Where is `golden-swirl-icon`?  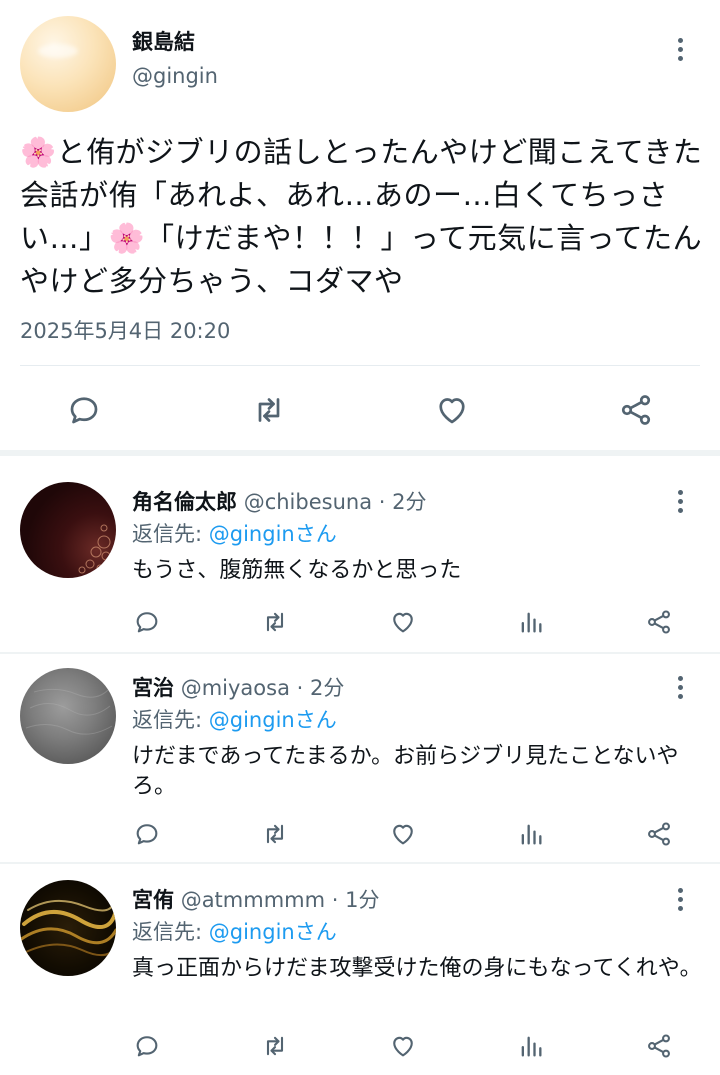
golden-swirl-icon is located at coordinates (68, 927).